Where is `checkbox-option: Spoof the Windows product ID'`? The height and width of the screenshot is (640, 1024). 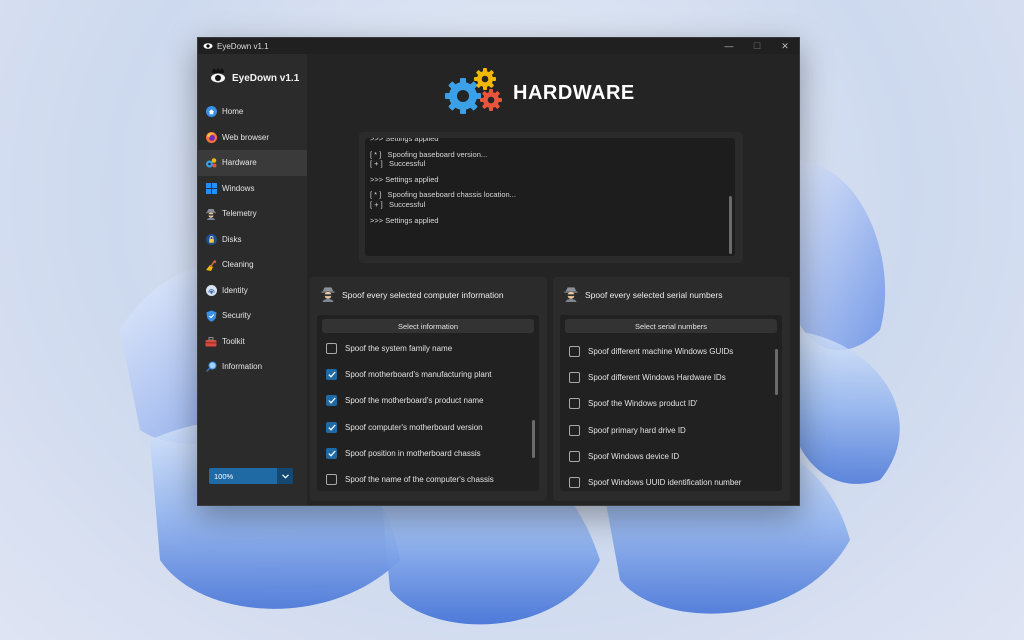 checkbox-option: Spoof the Windows product ID' is located at coordinates (669, 404).